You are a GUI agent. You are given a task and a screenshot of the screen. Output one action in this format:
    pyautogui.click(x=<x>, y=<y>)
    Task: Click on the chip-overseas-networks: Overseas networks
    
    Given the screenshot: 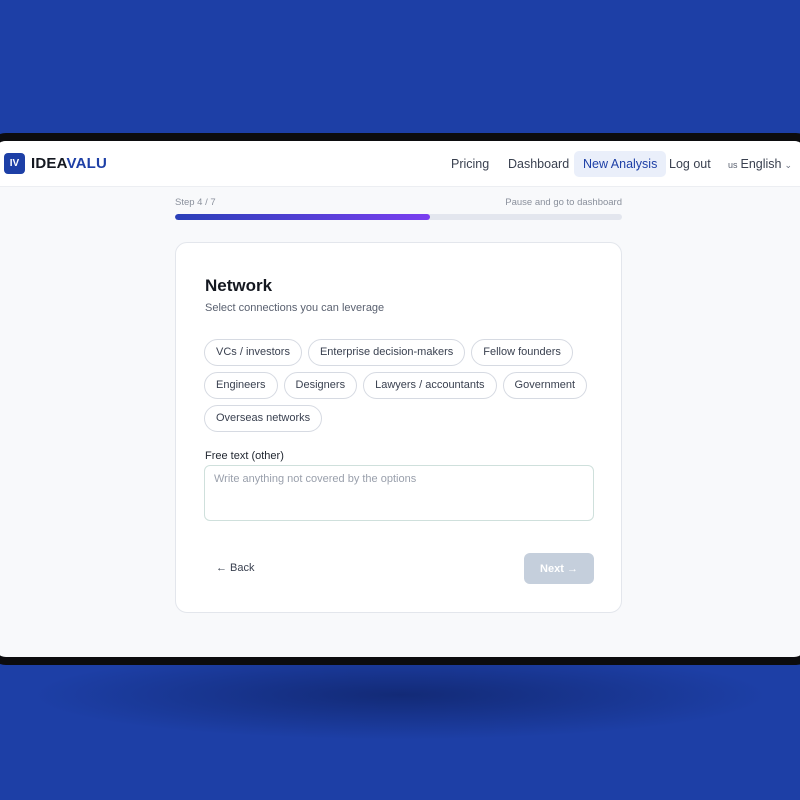 What is the action you would take?
    pyautogui.click(x=263, y=418)
    